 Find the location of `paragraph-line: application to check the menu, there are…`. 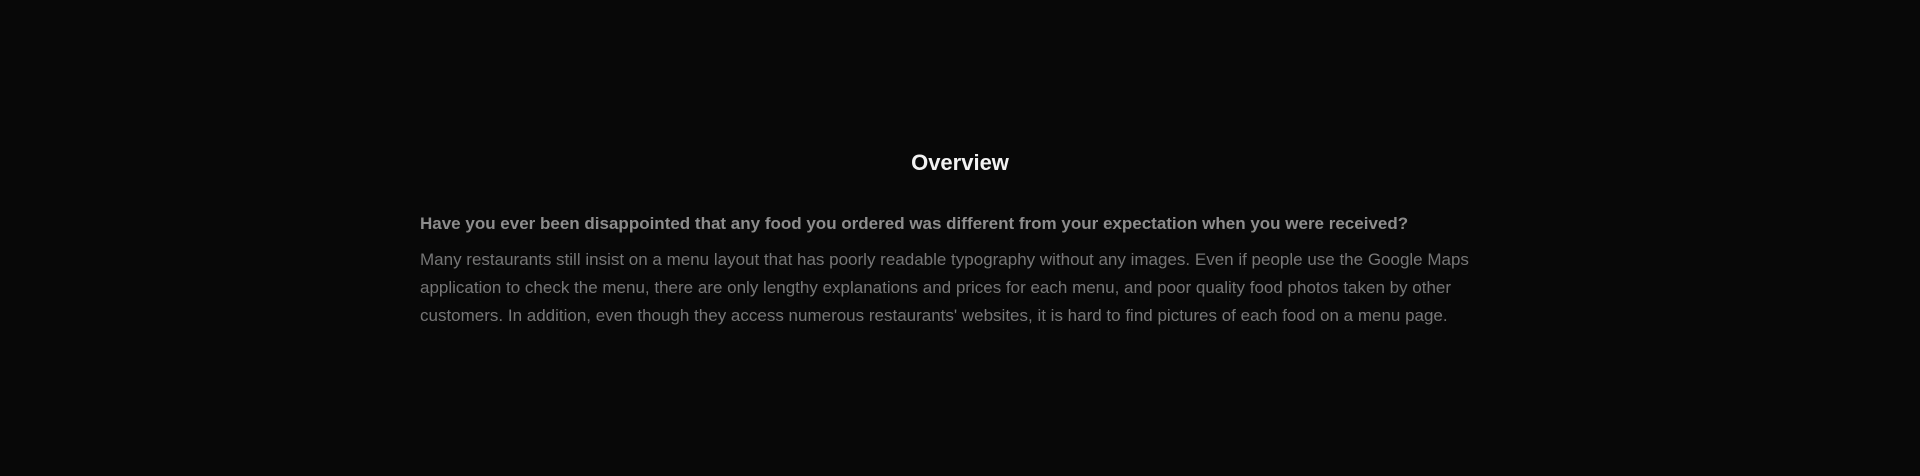

paragraph-line: application to check the menu, there are… is located at coordinates (936, 287).